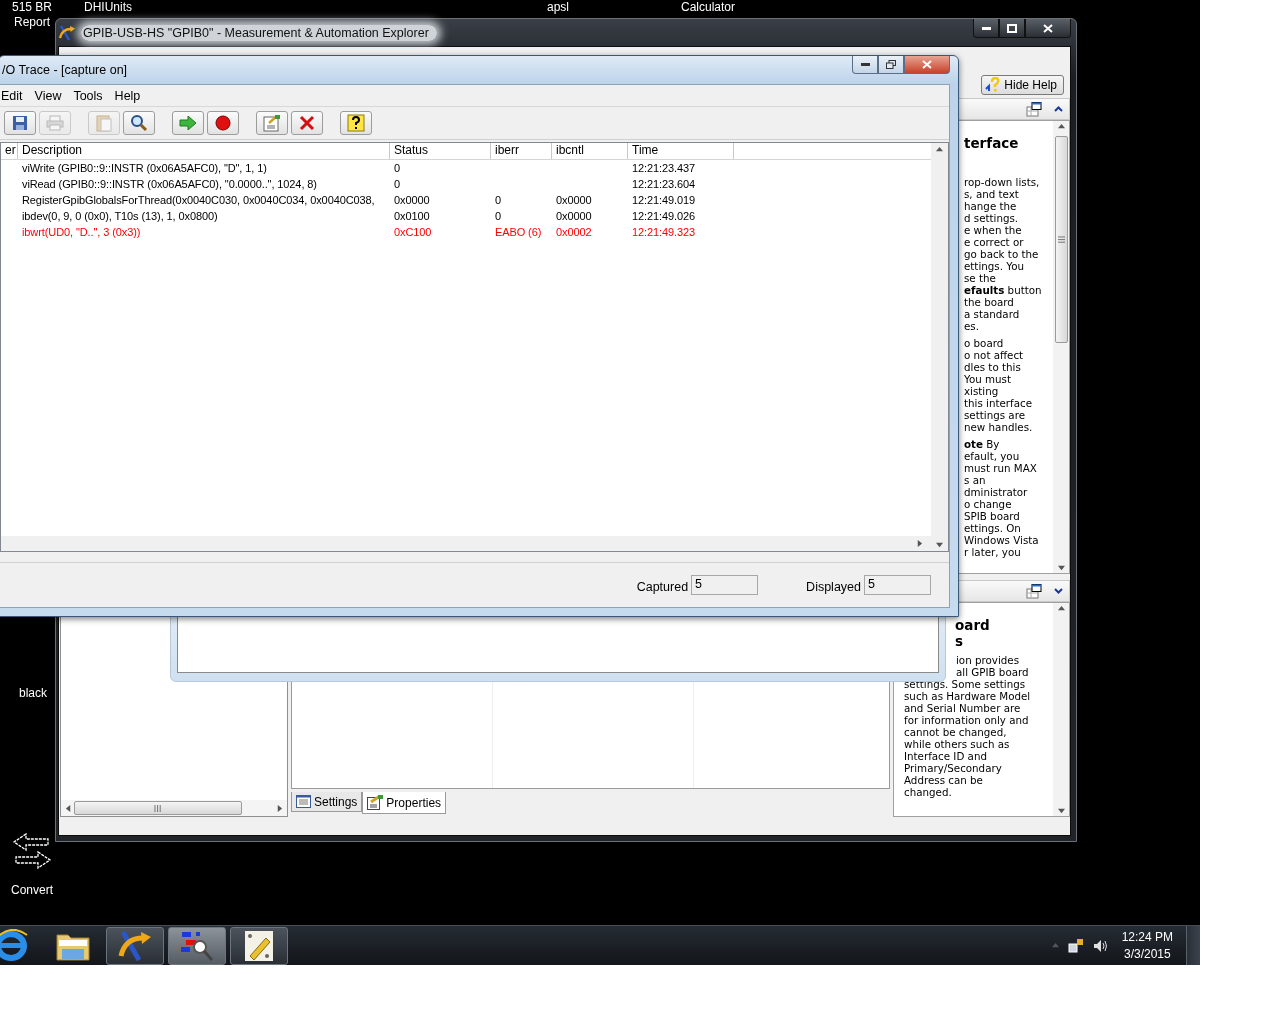  What do you see at coordinates (993, 84) in the screenshot?
I see `help-icon` at bounding box center [993, 84].